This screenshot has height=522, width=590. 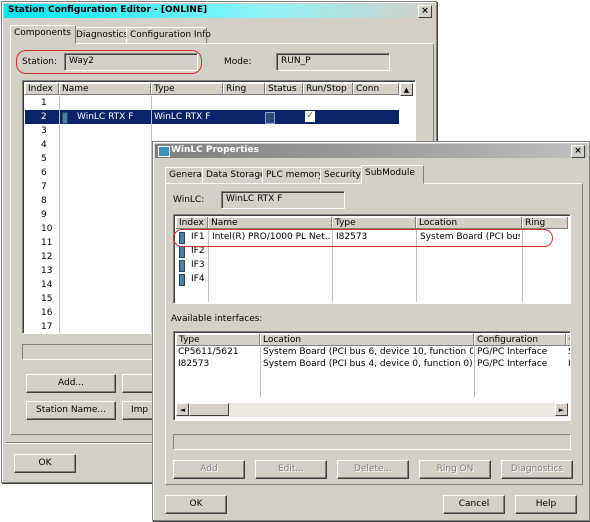 I want to click on station-window-title: Station Configuration Editor - [ONLINE], so click(x=108, y=10).